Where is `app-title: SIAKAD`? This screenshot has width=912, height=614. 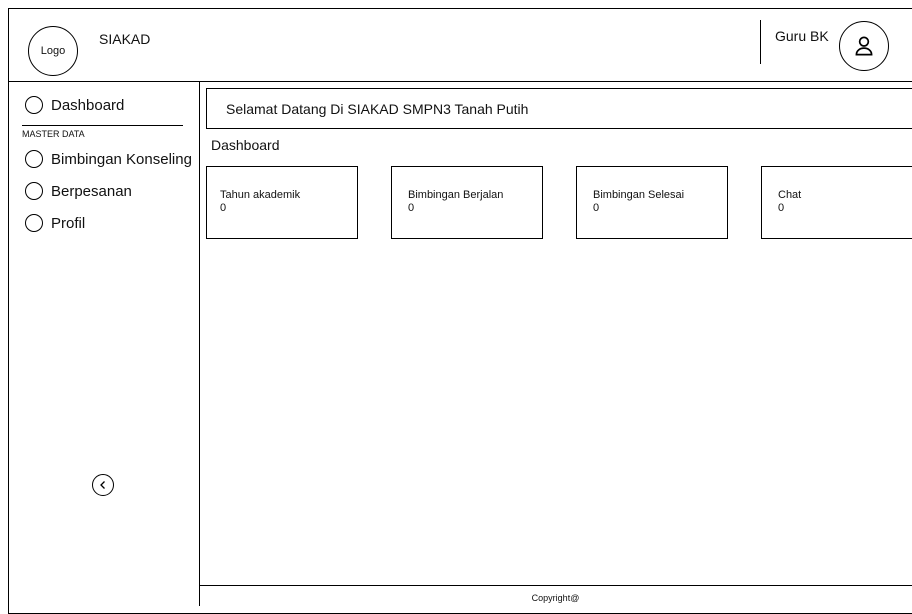 app-title: SIAKAD is located at coordinates (125, 39).